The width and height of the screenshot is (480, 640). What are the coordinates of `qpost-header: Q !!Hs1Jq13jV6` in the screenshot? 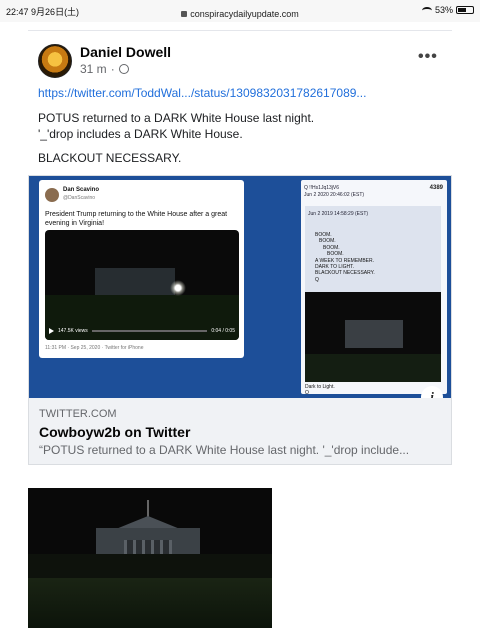 It's located at (322, 188).